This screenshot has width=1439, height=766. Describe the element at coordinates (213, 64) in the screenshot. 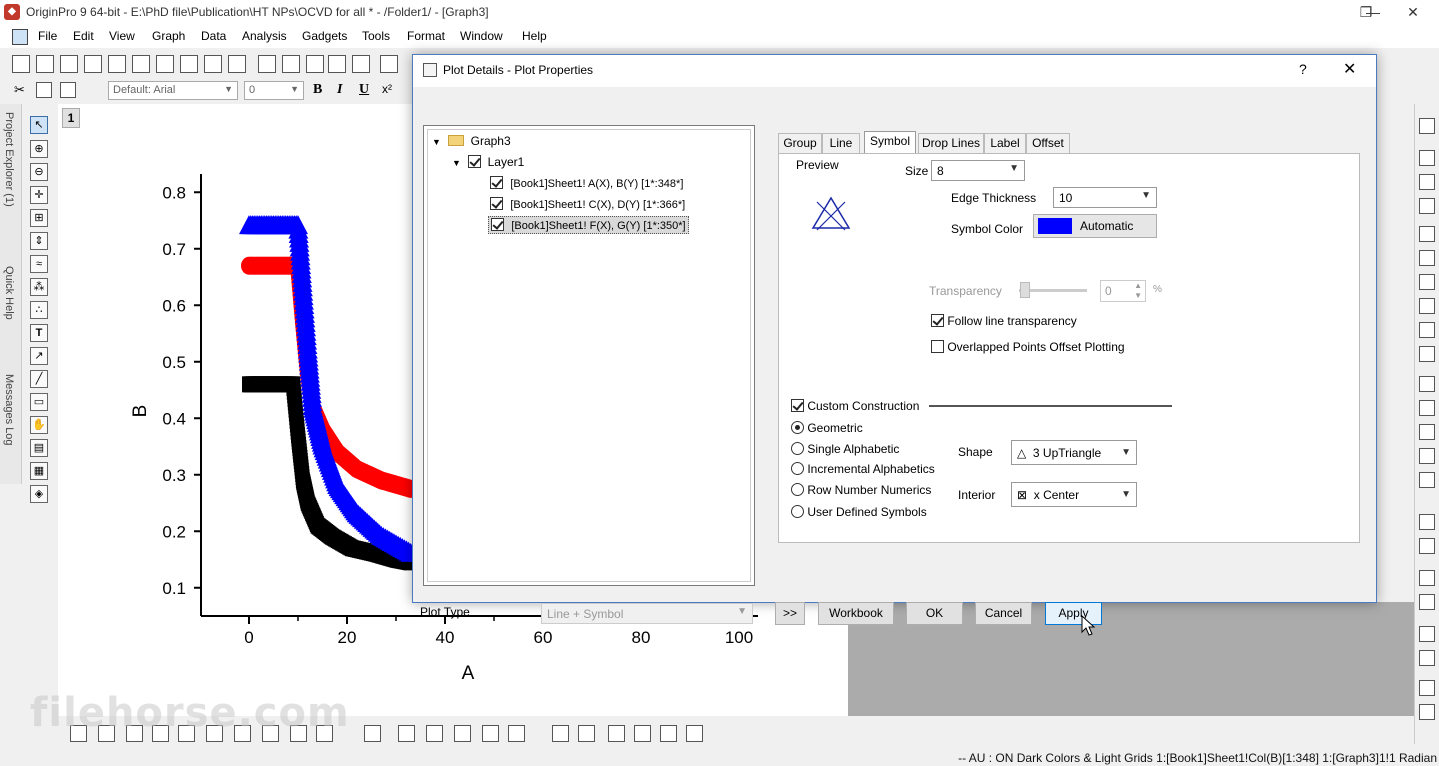

I see `new-notes-icon` at that location.